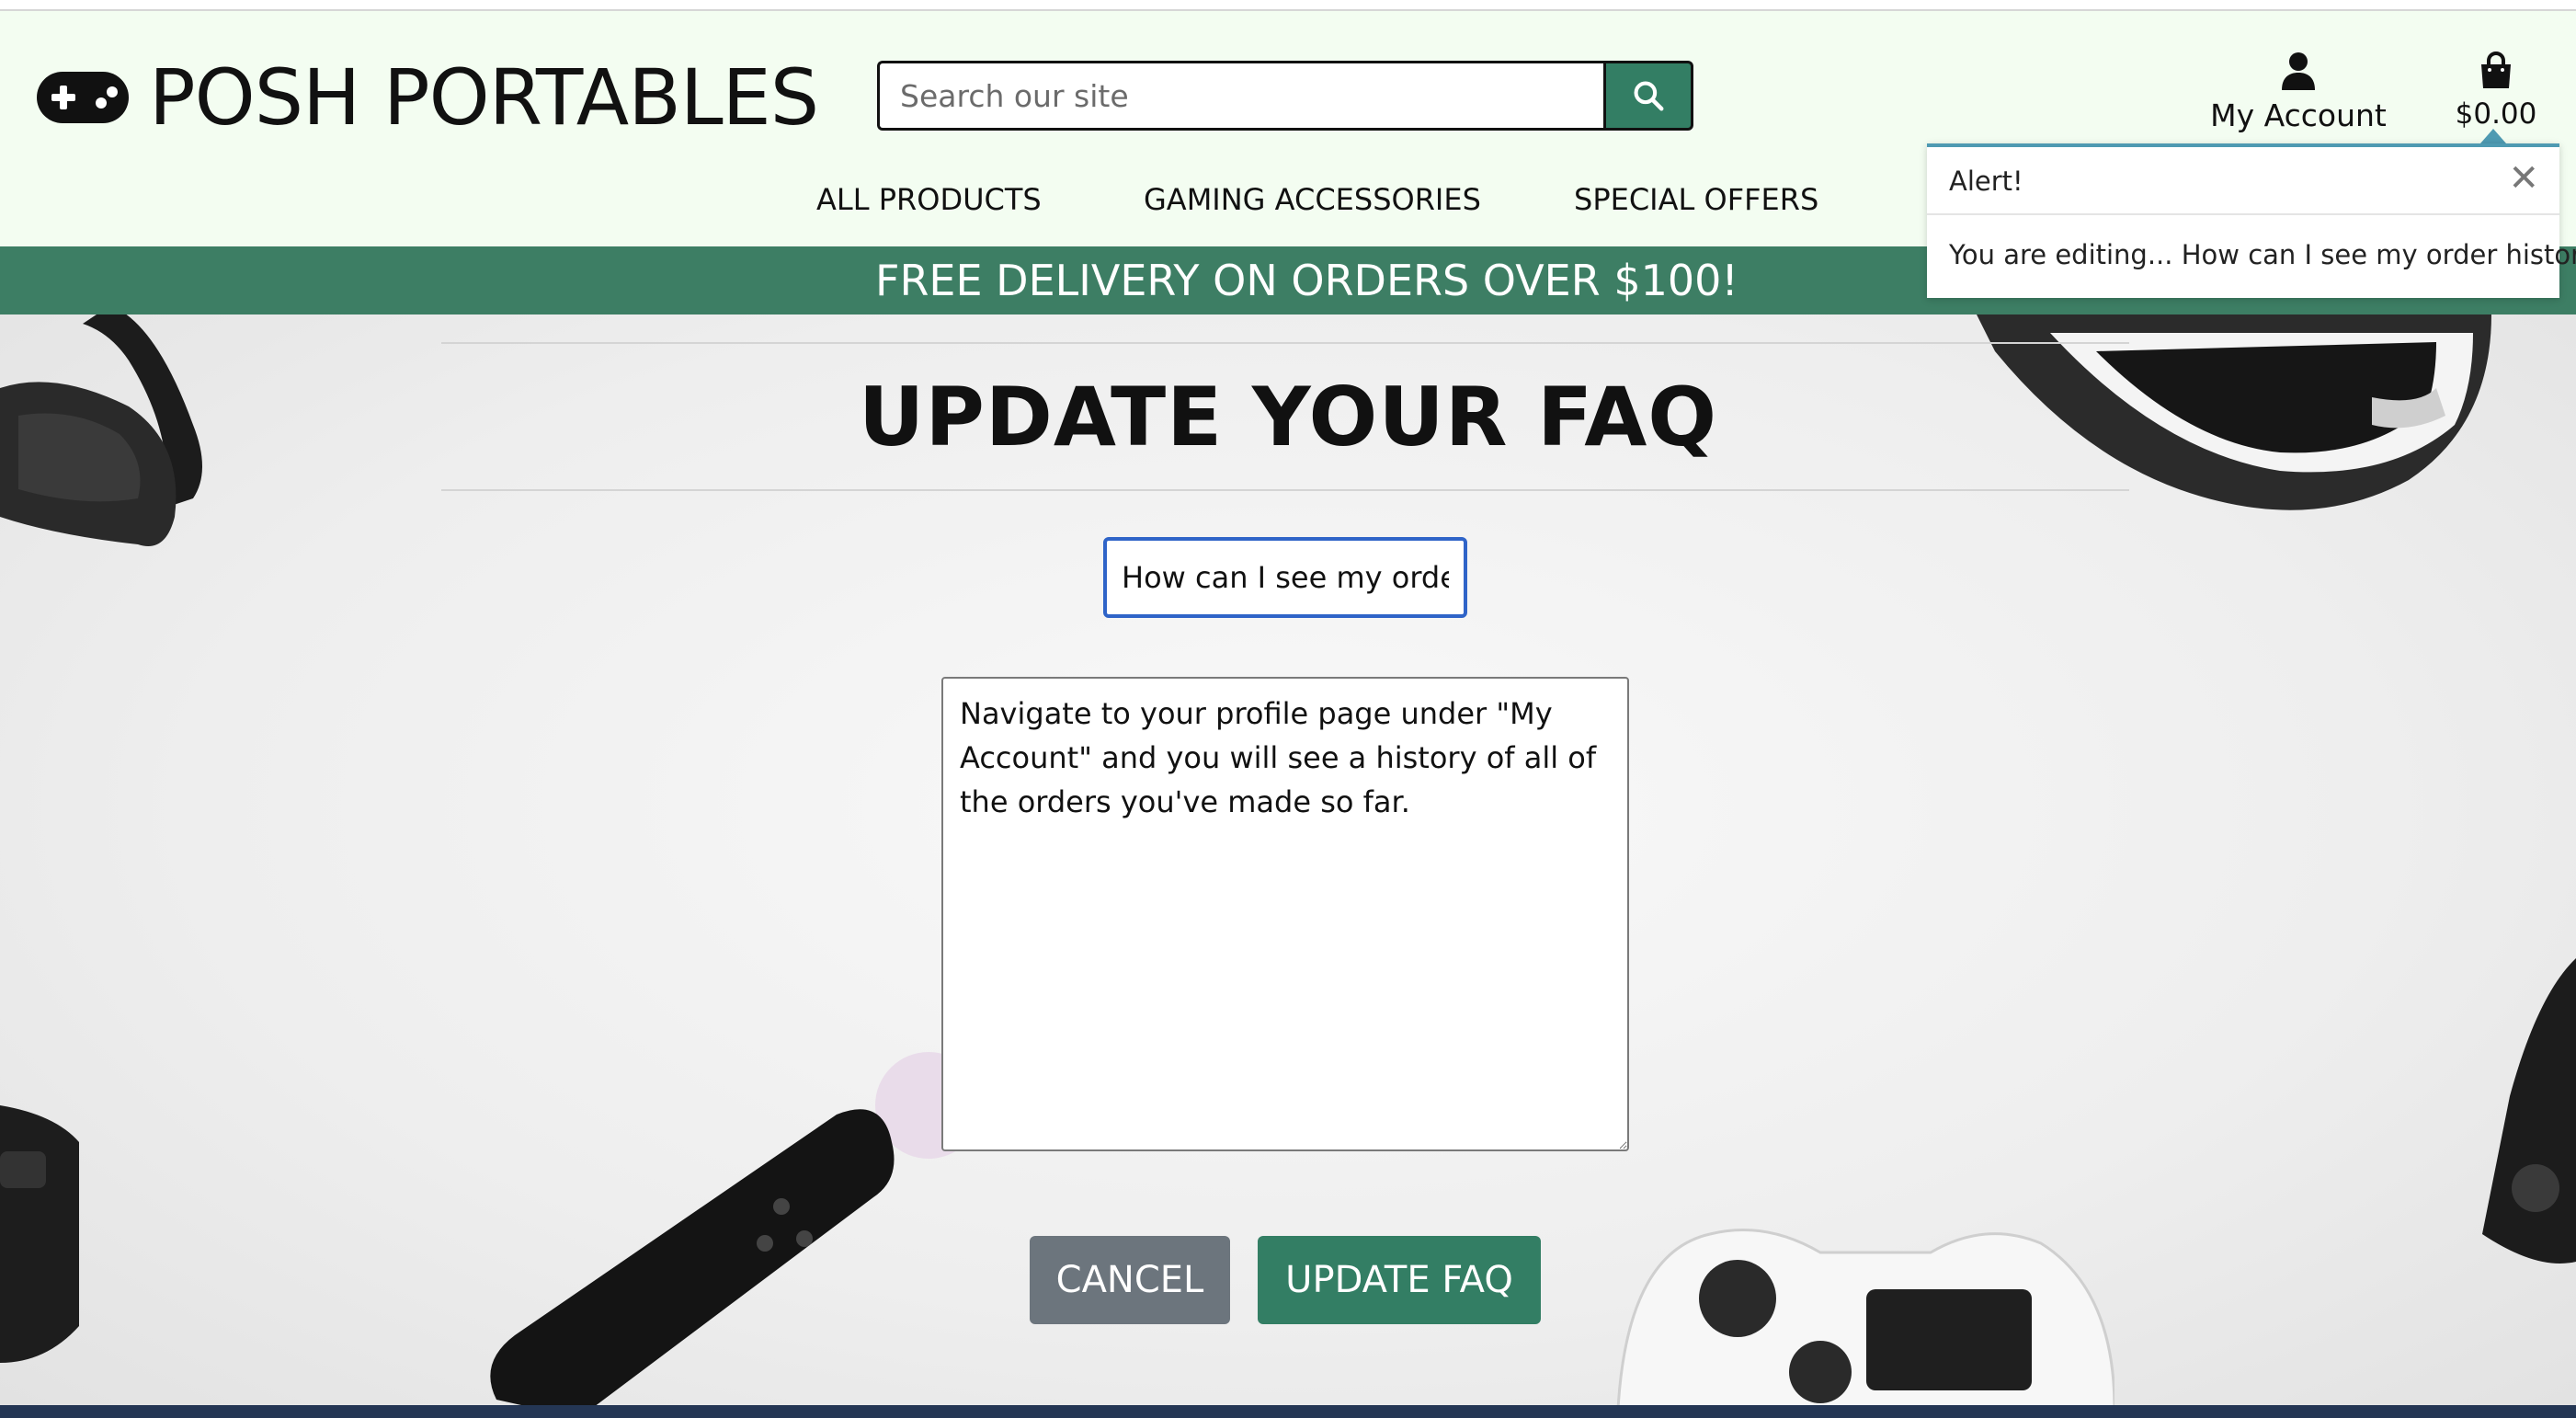 This screenshot has height=1418, width=2576. What do you see at coordinates (2298, 115) in the screenshot?
I see `my-account-label: My Account` at bounding box center [2298, 115].